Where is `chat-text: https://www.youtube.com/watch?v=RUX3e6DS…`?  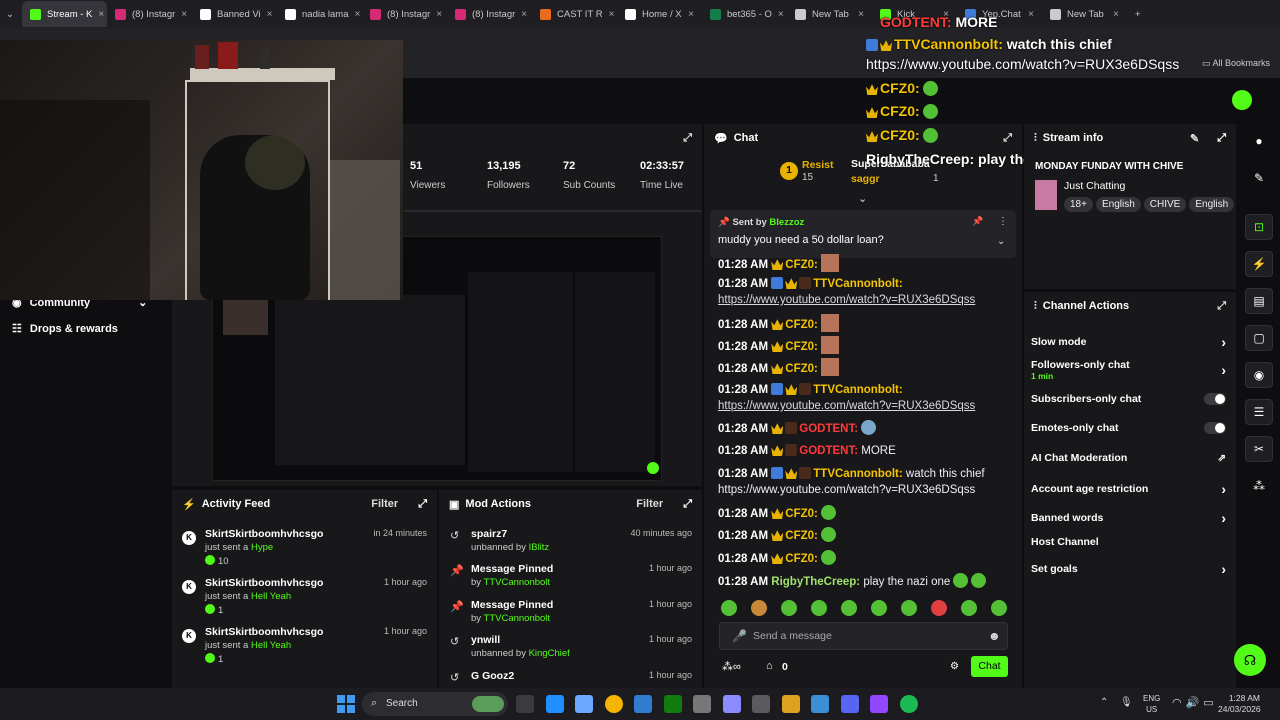
chat-text: https://www.youtube.com/watch?v=RUX3e6DS… is located at coordinates (863, 300).